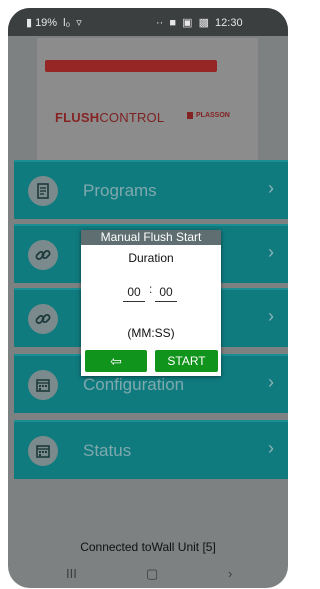 The height and width of the screenshot is (589, 320). Describe the element at coordinates (152, 574) in the screenshot. I see `home-button: ▢` at that location.